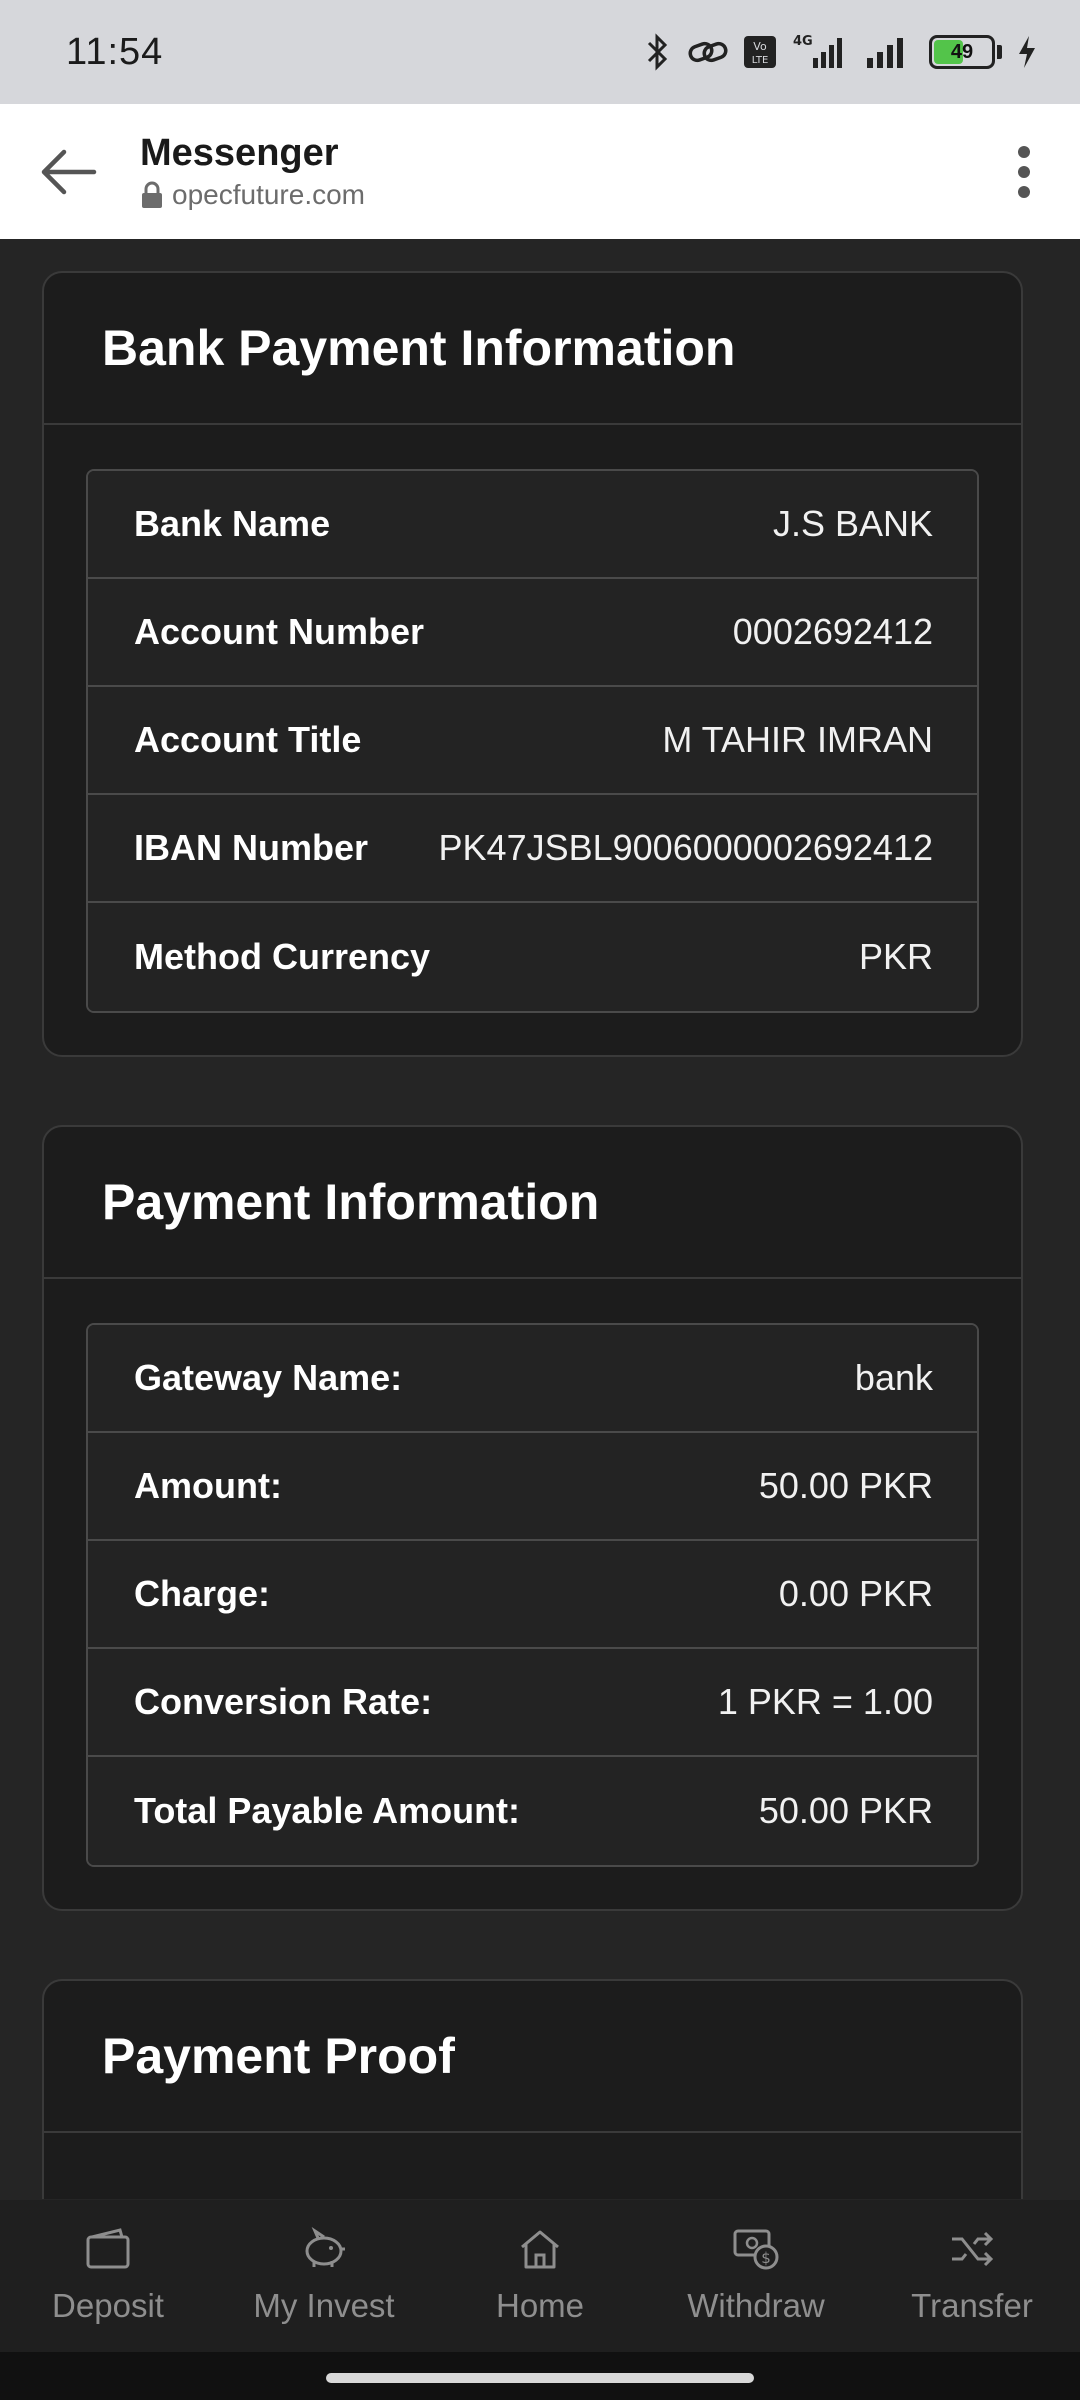 The image size is (1080, 2400). I want to click on cash-icon: $, so click(756, 2249).